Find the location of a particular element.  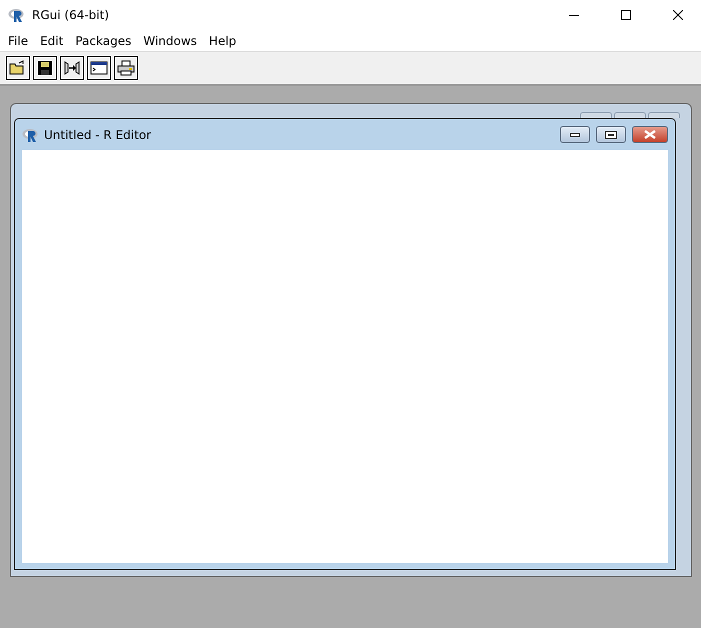

minimize-button is located at coordinates (575, 134).